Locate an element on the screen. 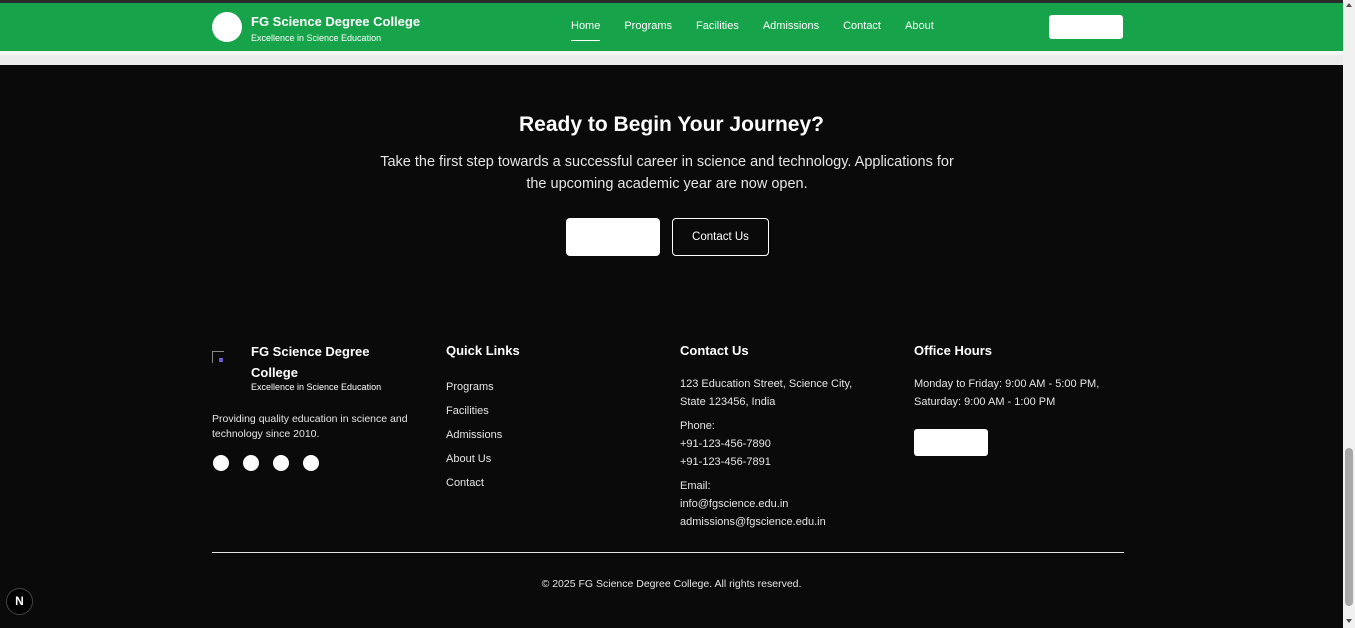 This screenshot has height=628, width=1355. contact-us-button: Contact Us is located at coordinates (720, 237).